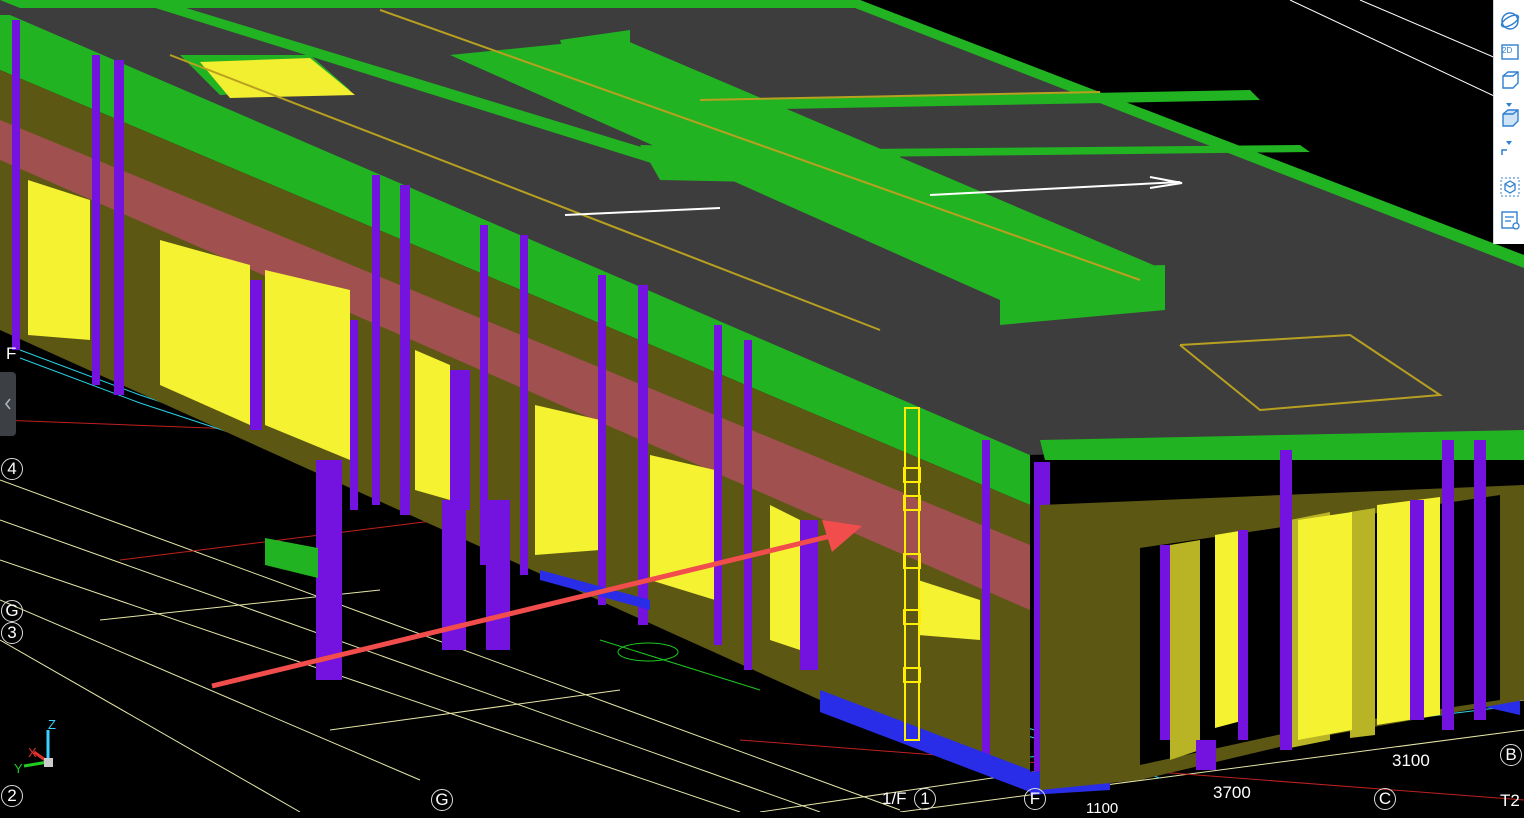 This screenshot has height=818, width=1524. I want to click on dimension-3100: 3100, so click(1411, 760).